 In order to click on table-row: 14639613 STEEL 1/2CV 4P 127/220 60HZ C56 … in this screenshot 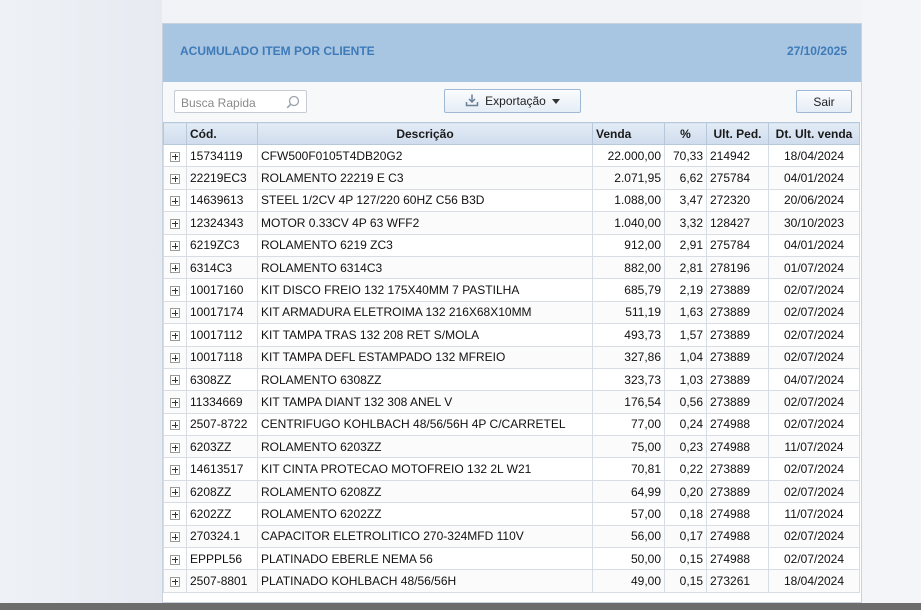, I will do `click(511, 200)`.